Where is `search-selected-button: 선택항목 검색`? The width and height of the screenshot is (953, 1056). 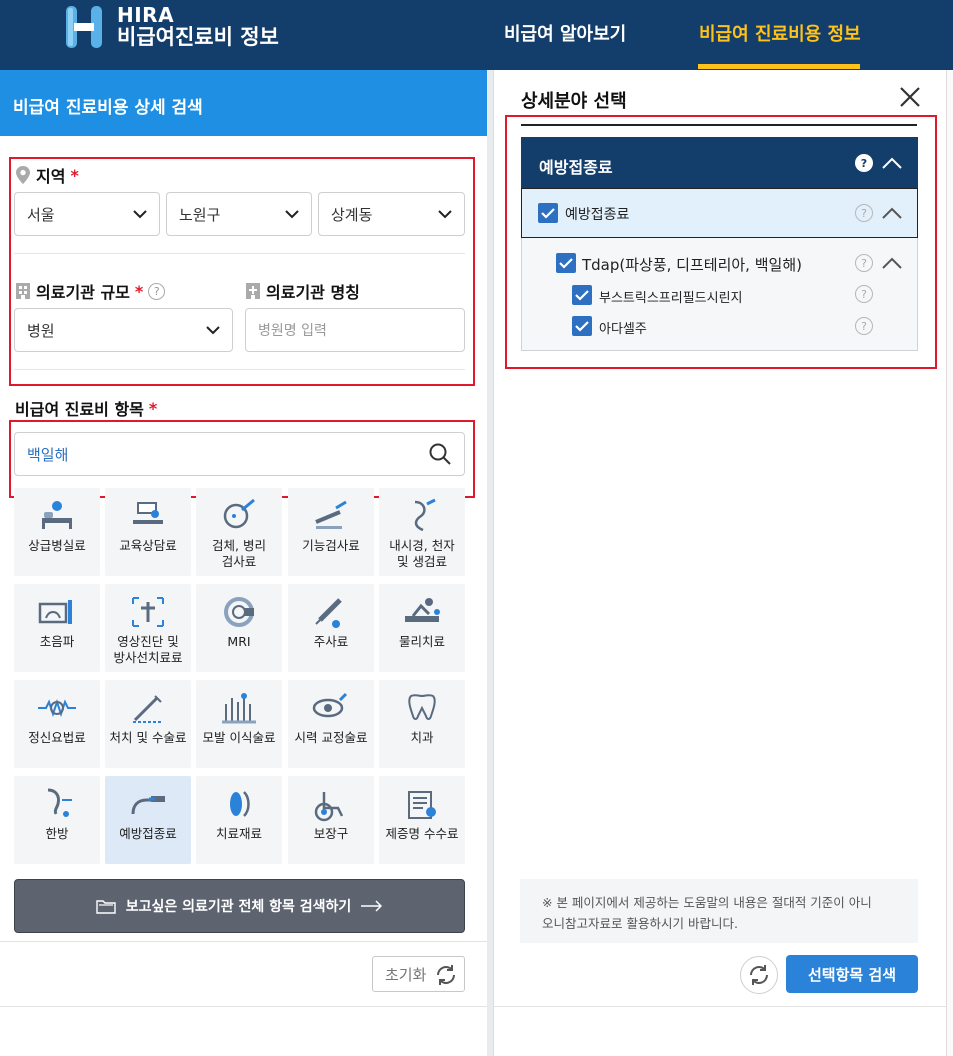 search-selected-button: 선택항목 검색 is located at coordinates (852, 974).